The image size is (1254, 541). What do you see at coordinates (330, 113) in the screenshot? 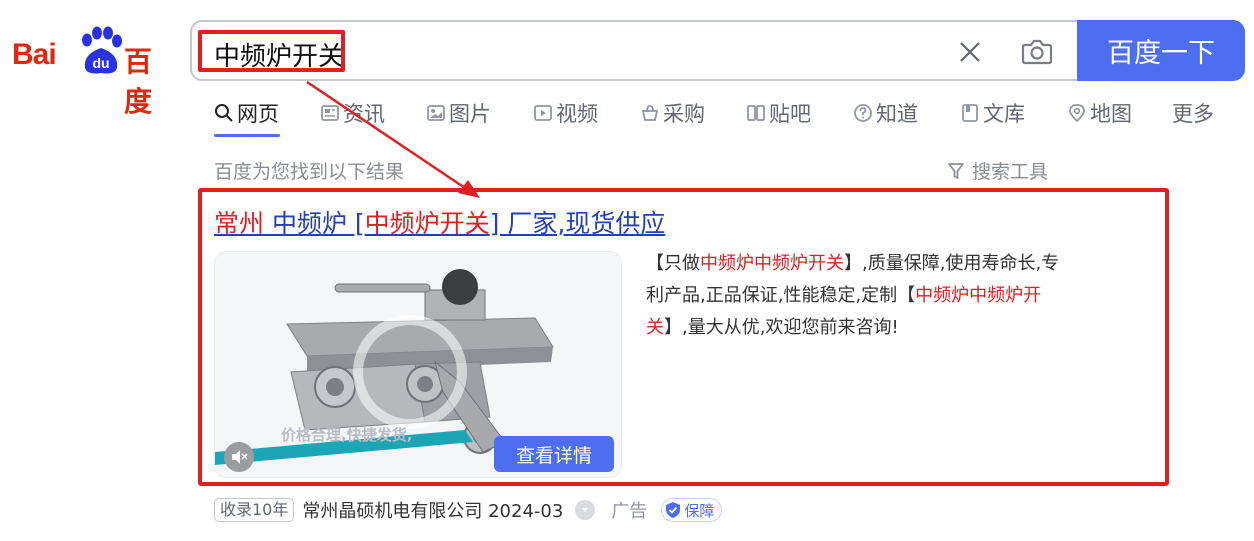
I see `news-icon` at bounding box center [330, 113].